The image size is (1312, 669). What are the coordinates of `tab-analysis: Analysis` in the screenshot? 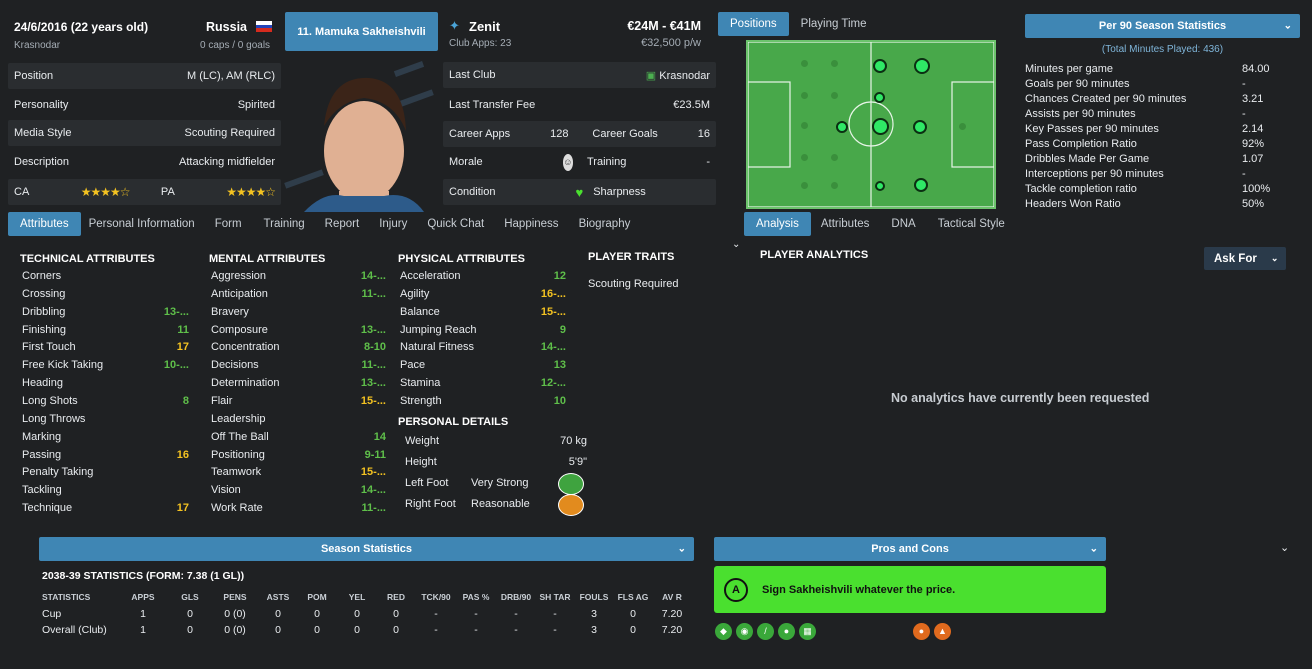 It's located at (777, 224).